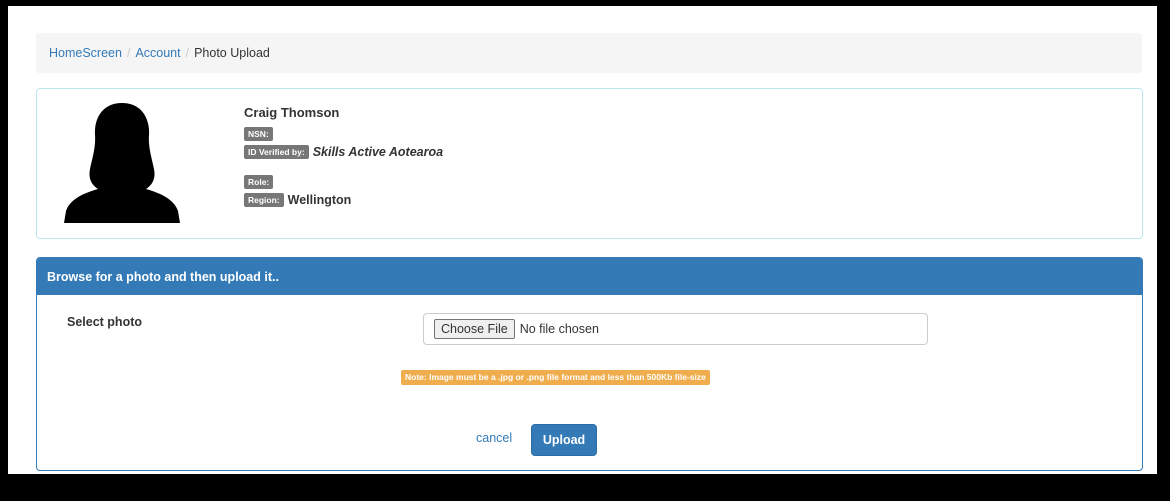  What do you see at coordinates (675, 329) in the screenshot?
I see `photo-file-input: Choose File No file chosen` at bounding box center [675, 329].